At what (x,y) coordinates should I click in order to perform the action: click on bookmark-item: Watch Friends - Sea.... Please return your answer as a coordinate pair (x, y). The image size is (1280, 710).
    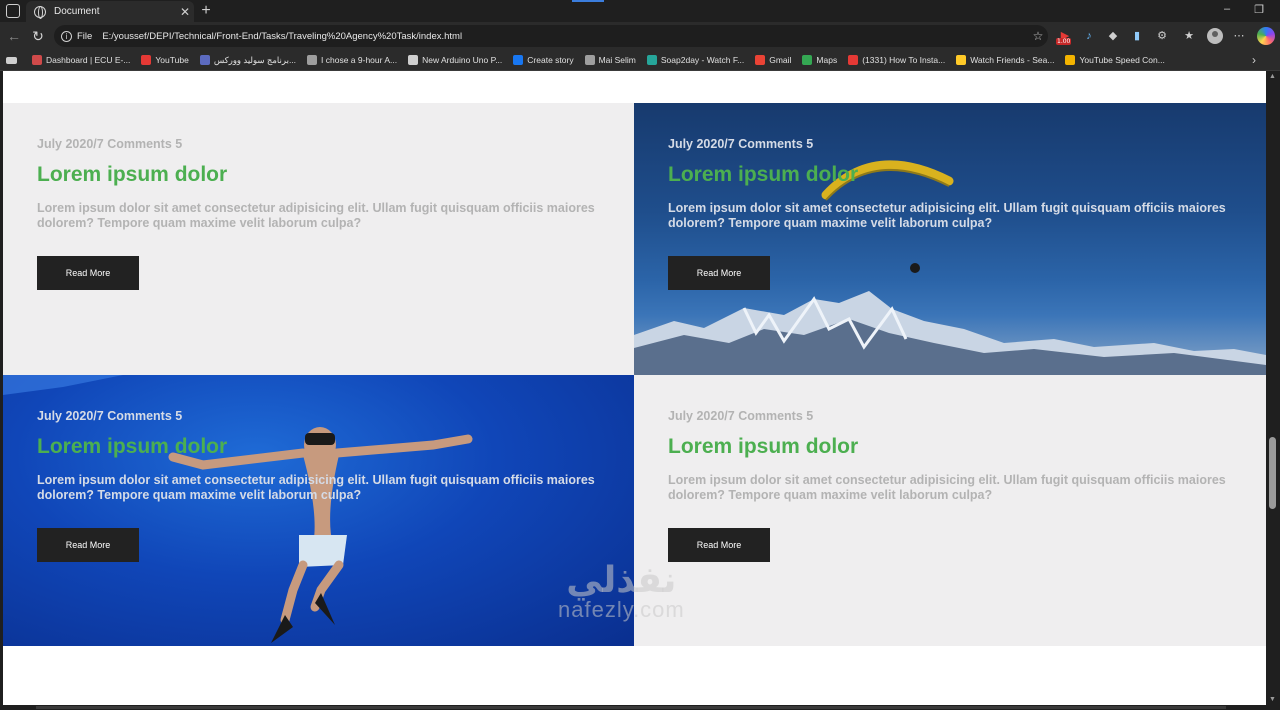
    Looking at the image, I should click on (1005, 60).